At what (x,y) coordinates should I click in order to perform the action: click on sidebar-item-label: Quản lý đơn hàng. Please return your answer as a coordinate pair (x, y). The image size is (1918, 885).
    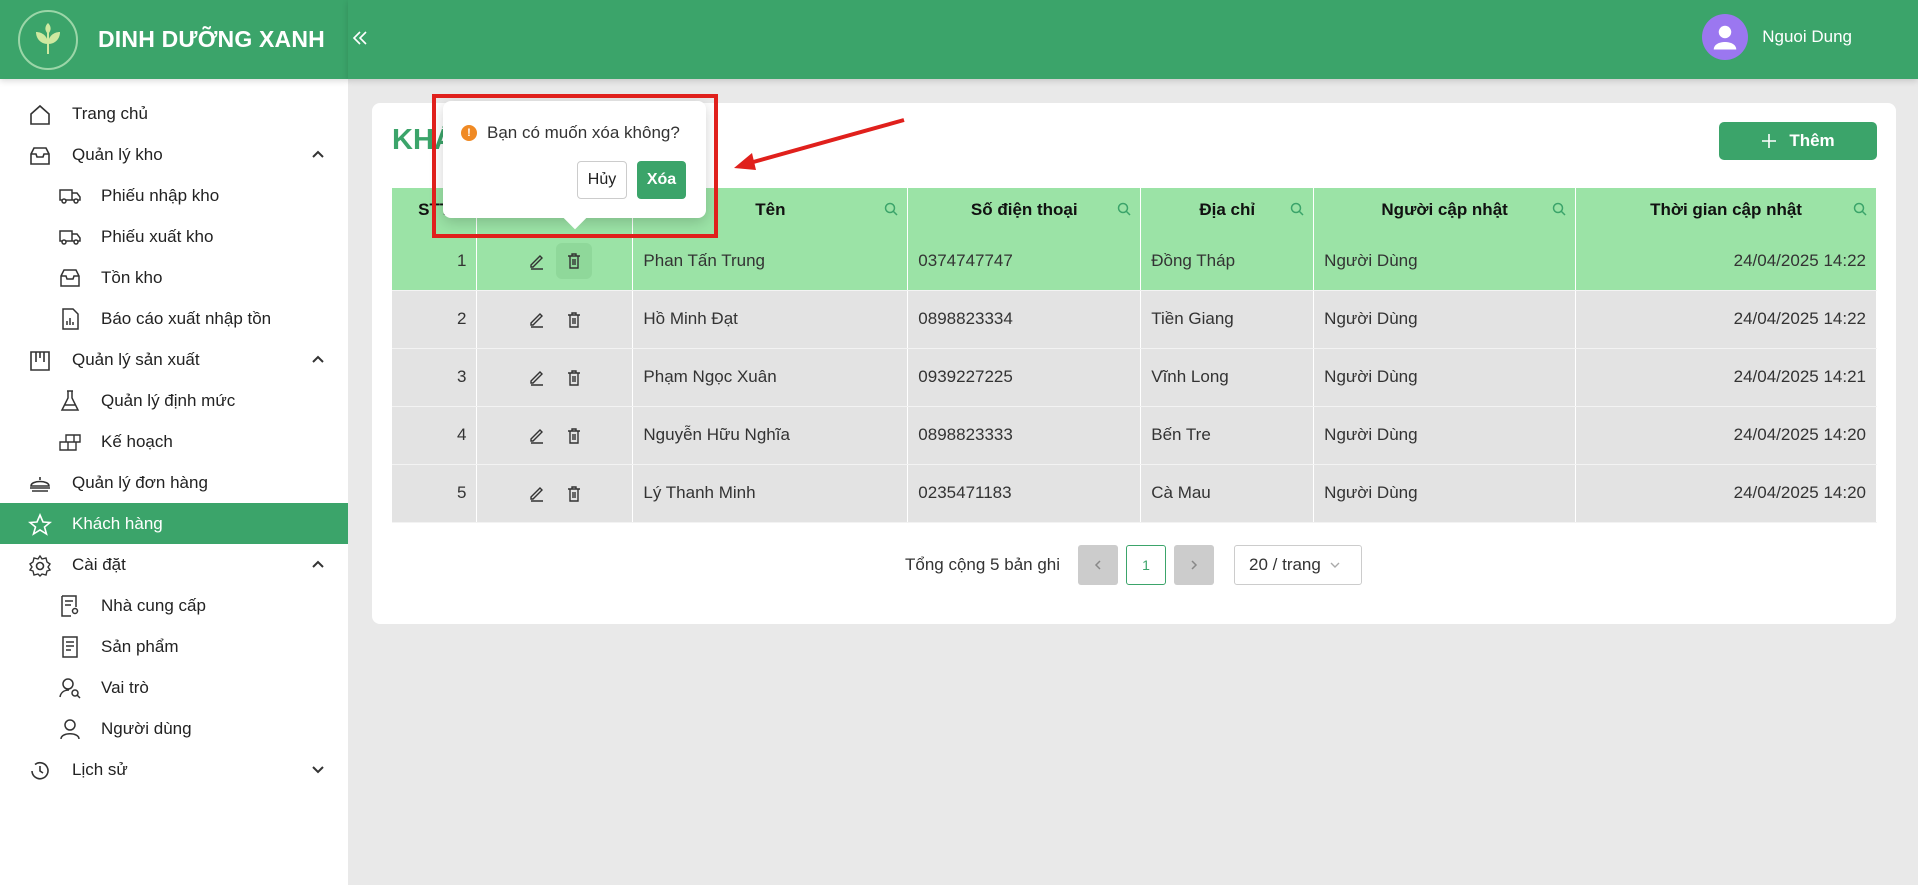
    Looking at the image, I should click on (140, 482).